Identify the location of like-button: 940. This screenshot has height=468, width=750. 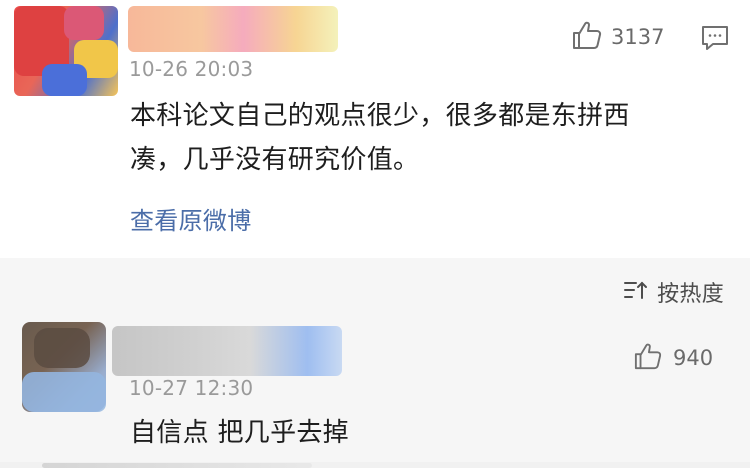
(673, 358).